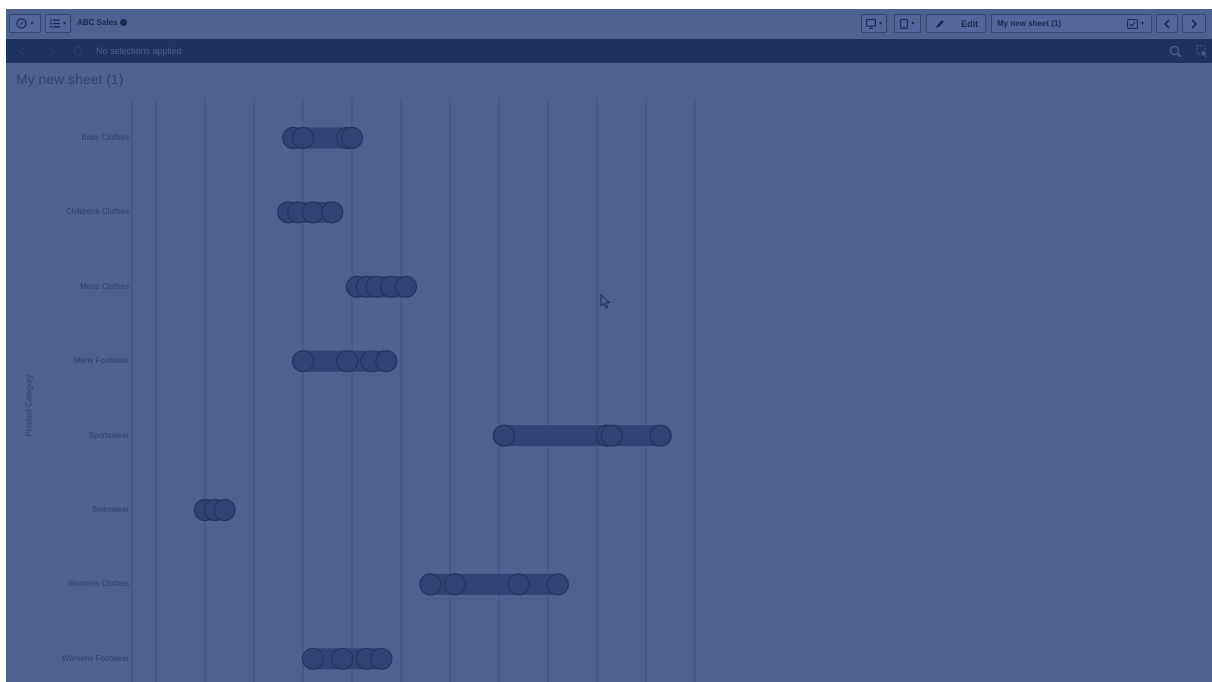 This screenshot has width=1212, height=682. Describe the element at coordinates (582, 436) in the screenshot. I see `distribution-bar` at that location.